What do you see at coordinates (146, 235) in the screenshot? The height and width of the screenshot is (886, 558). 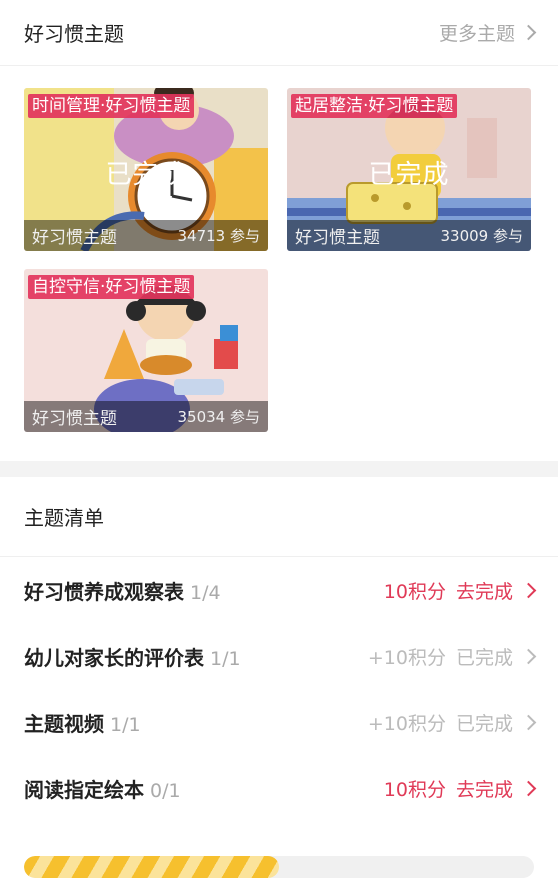 I see `card-footer: 好习惯主题 34713 参与` at bounding box center [146, 235].